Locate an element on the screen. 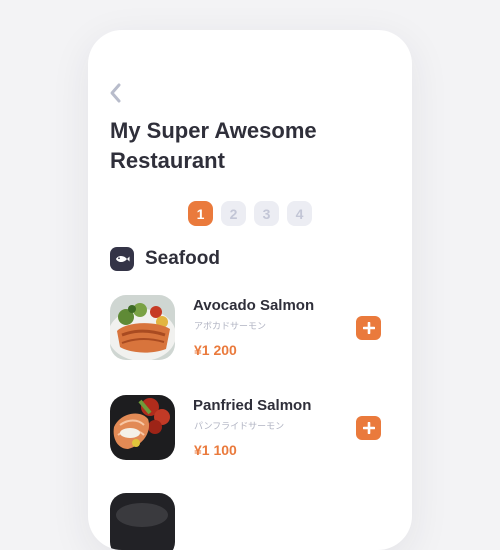  item-name: Panfried Salmon is located at coordinates (252, 405).